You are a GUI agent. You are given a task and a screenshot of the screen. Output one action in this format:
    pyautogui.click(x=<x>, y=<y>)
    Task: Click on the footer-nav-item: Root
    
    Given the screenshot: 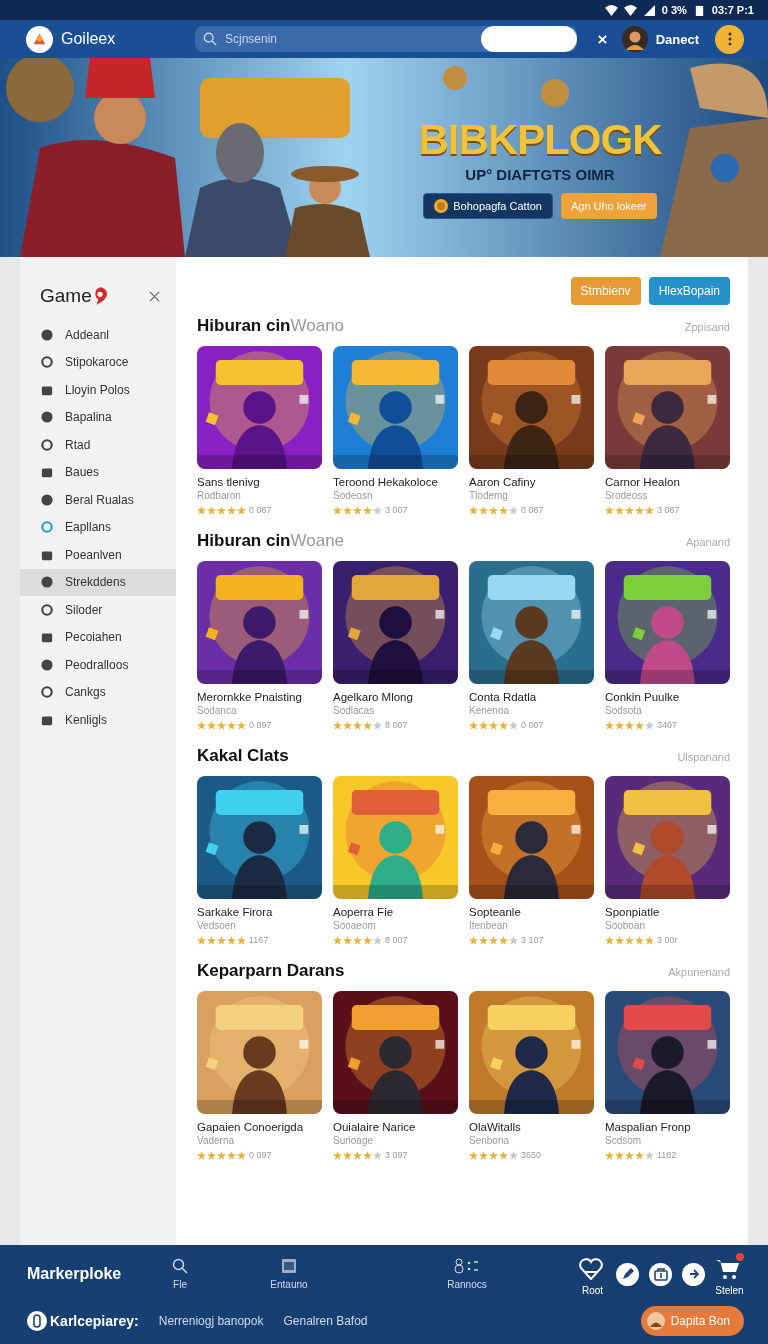 What is the action you would take?
    pyautogui.click(x=592, y=1274)
    